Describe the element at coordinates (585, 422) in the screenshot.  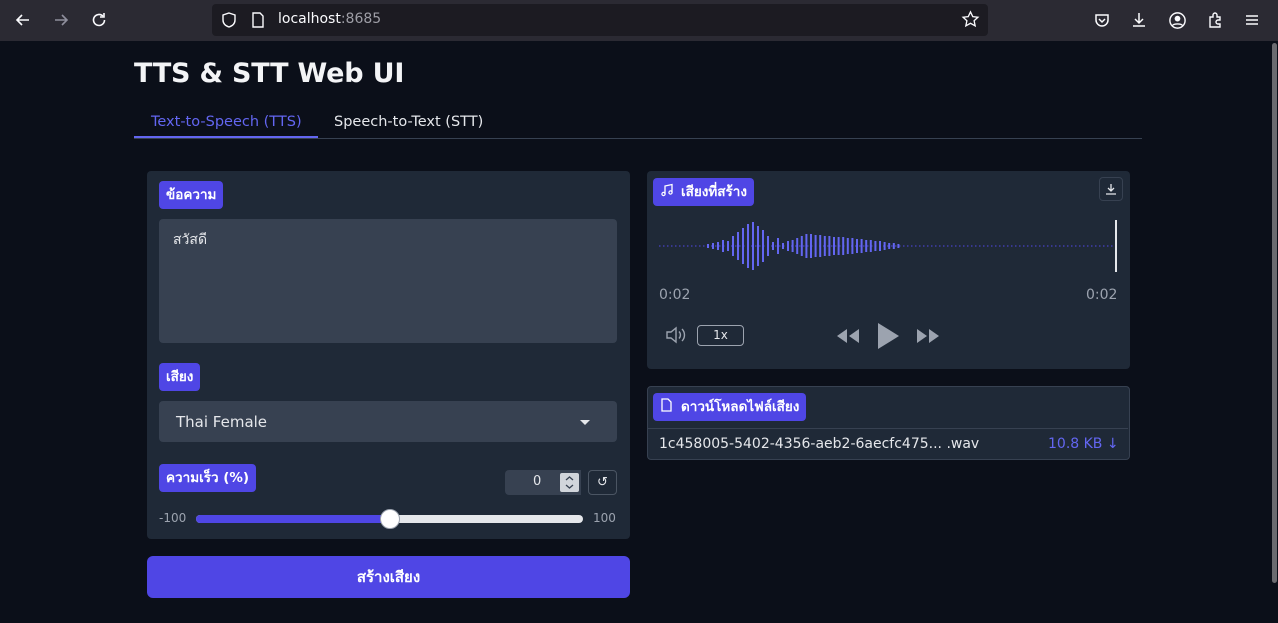
I see `chevron-down-icon` at that location.